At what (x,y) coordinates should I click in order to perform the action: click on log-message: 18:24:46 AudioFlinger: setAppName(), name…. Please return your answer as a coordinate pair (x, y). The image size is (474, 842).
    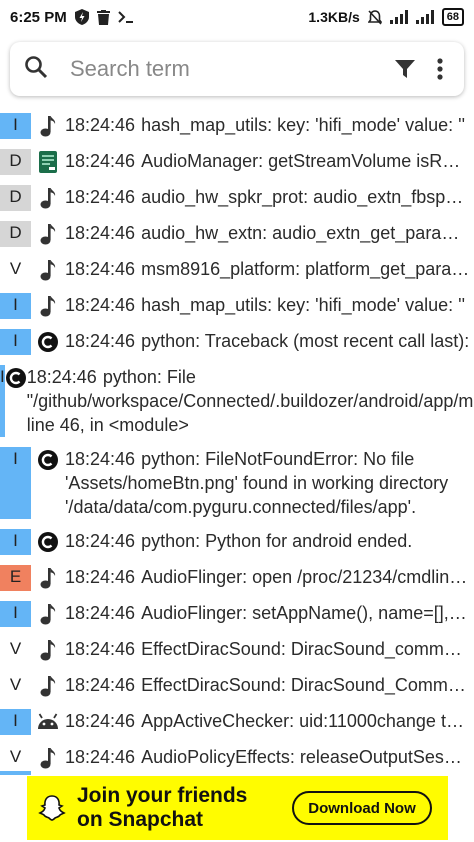
    Looking at the image, I should click on (269, 613).